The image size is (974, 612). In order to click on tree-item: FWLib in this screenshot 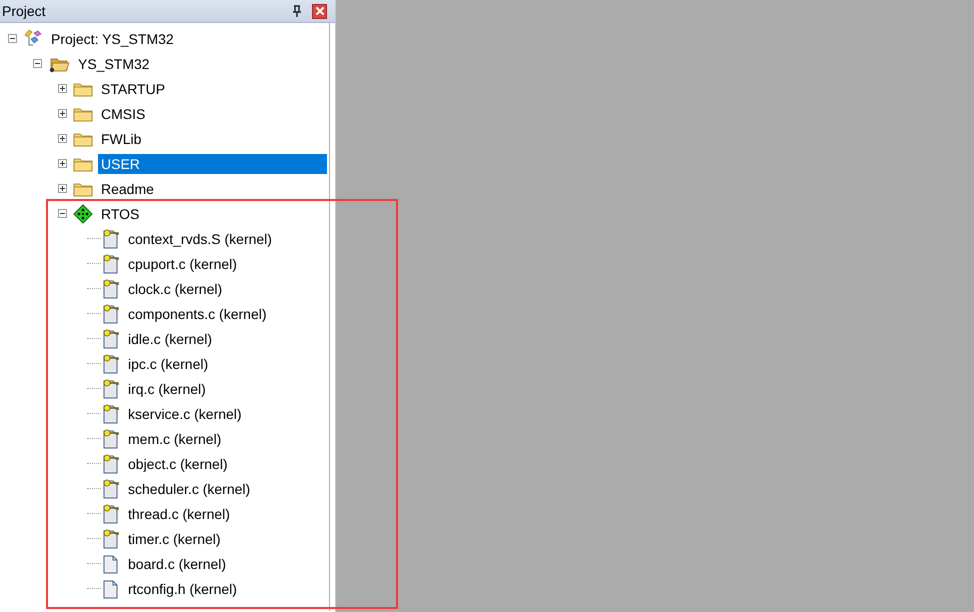, I will do `click(121, 138)`.